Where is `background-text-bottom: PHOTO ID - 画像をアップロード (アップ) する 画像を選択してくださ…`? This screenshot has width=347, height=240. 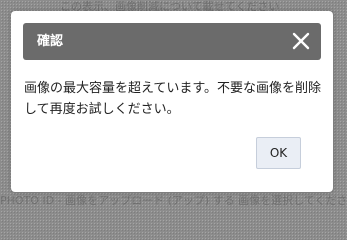
background-text-bottom: PHOTO ID - 画像をアップロード (アップ) する 画像を選択してくださ… is located at coordinates (173, 200).